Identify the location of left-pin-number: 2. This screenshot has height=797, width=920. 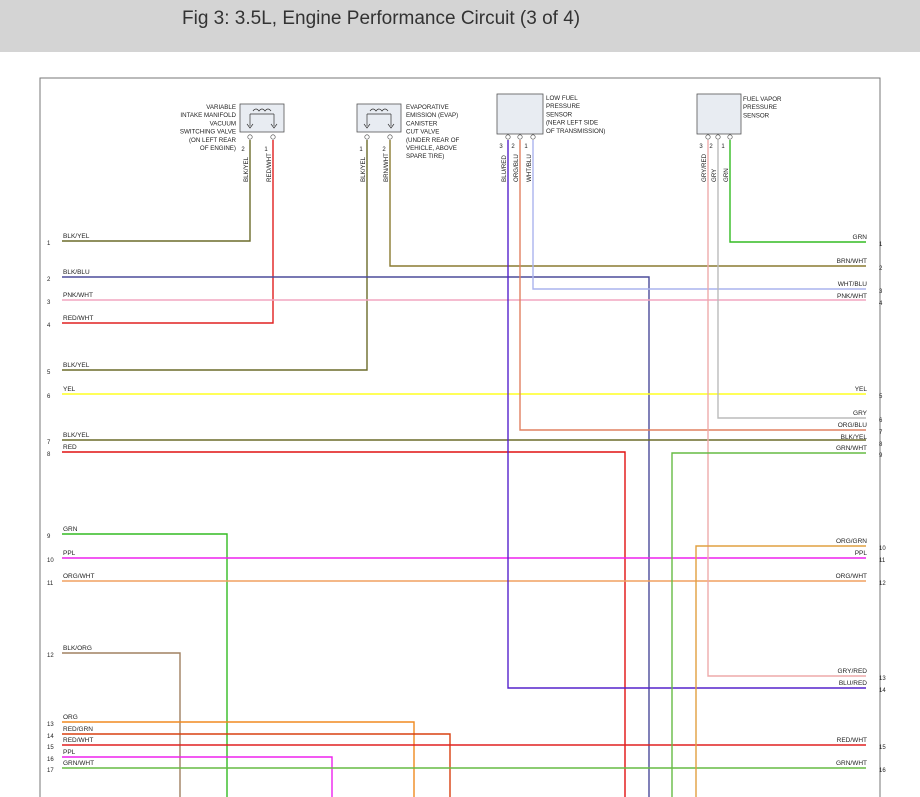
(49, 280).